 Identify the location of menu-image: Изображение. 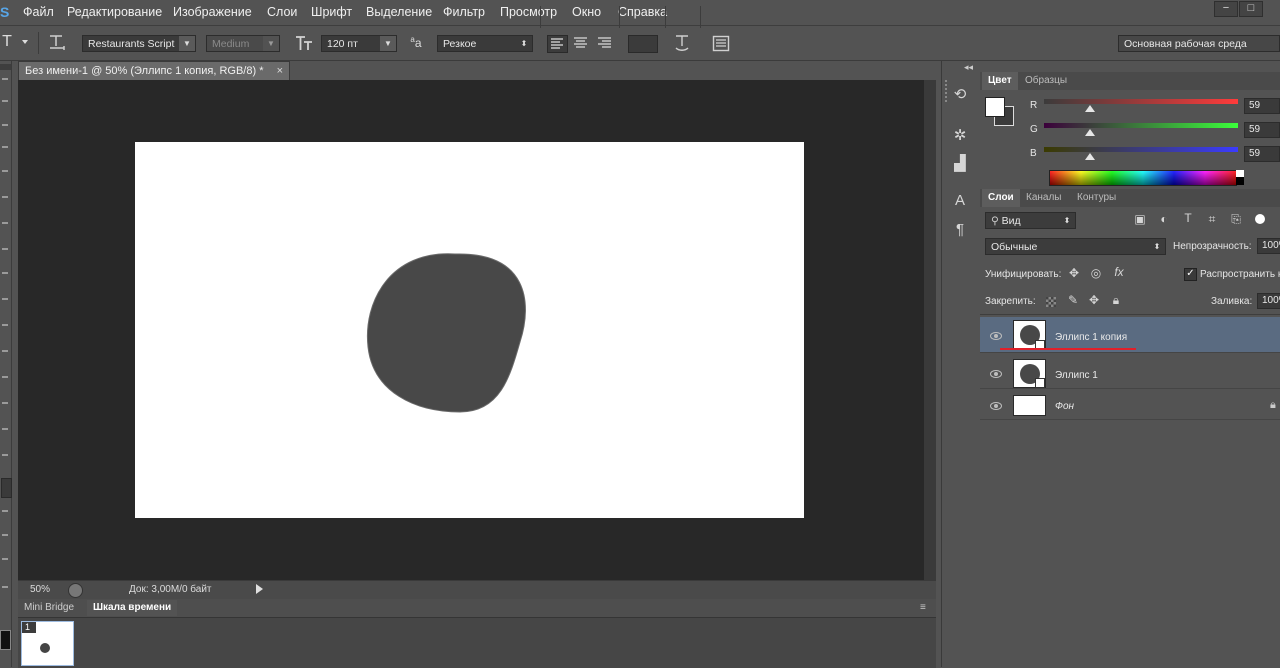
(212, 12).